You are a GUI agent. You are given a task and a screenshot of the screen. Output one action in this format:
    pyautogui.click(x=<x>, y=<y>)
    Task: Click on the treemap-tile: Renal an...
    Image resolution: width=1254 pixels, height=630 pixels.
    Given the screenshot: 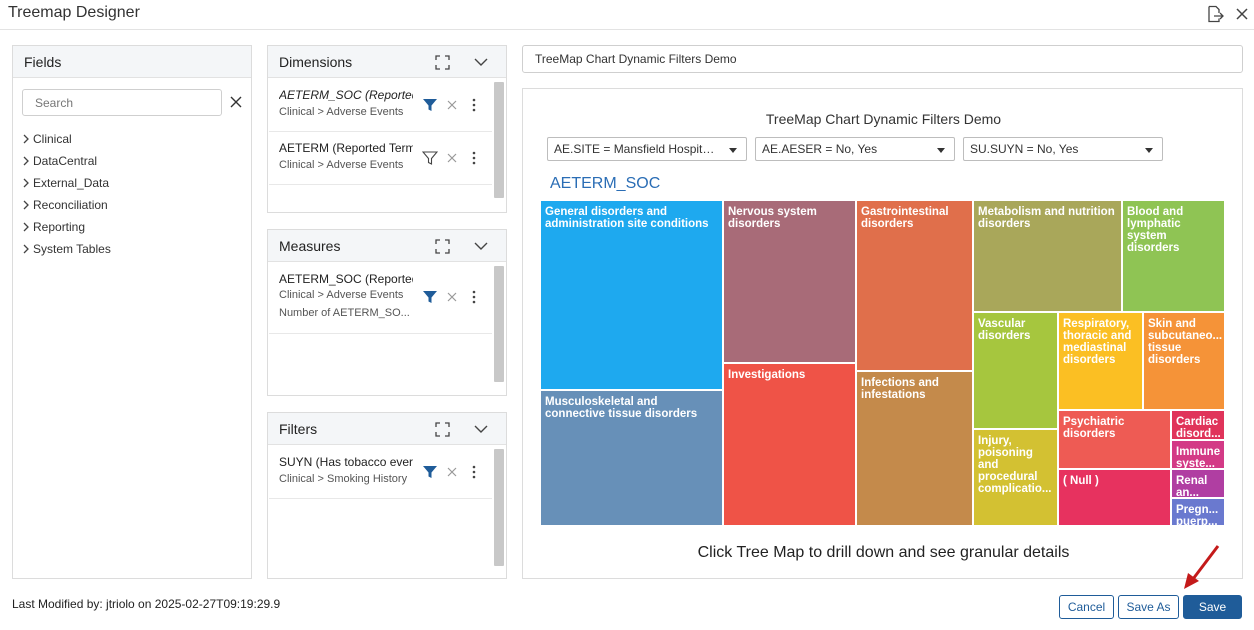 What is the action you would take?
    pyautogui.click(x=1198, y=483)
    